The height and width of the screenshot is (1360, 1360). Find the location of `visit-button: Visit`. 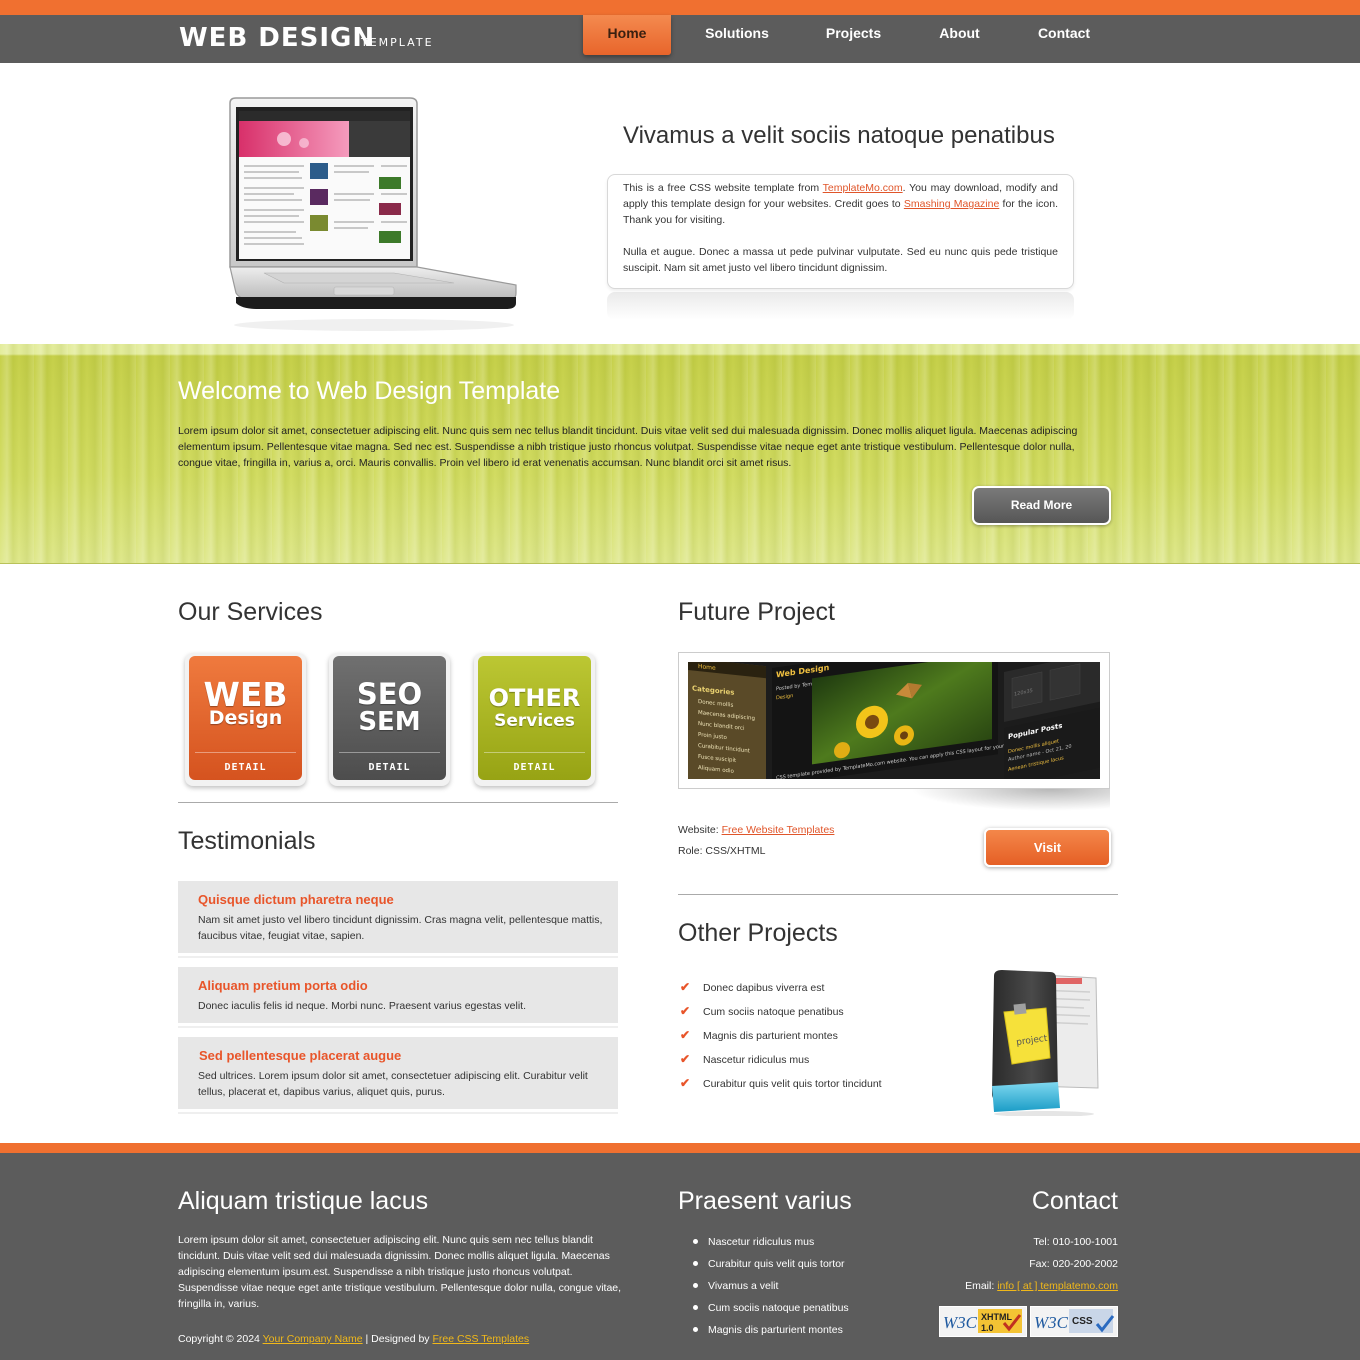

visit-button: Visit is located at coordinates (1047, 847).